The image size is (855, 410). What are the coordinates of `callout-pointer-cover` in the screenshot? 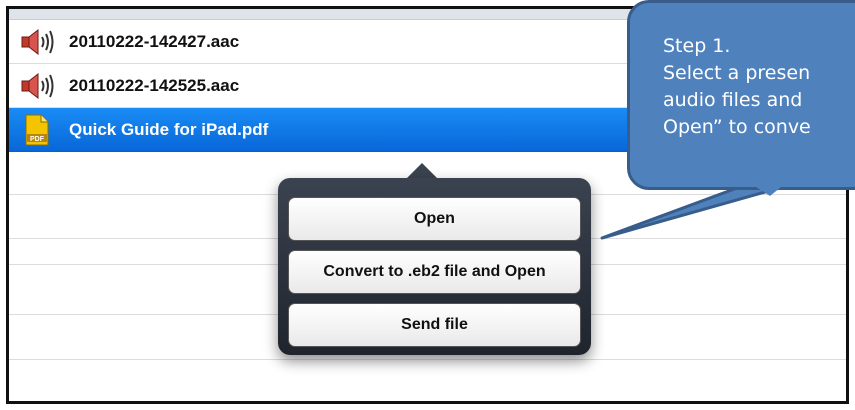 It's located at (768, 189).